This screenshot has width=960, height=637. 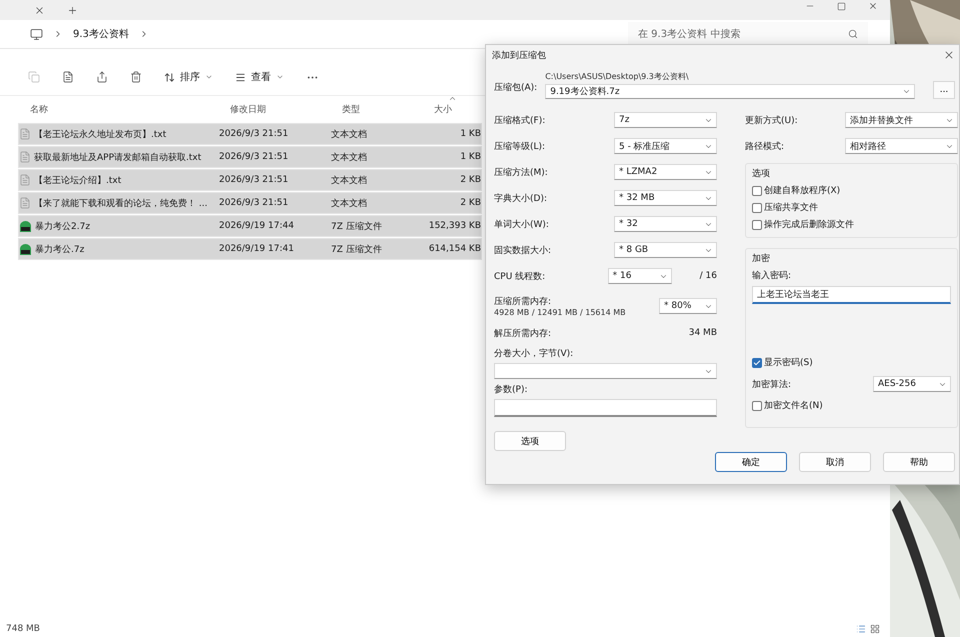 I want to click on dropdown, so click(x=605, y=371).